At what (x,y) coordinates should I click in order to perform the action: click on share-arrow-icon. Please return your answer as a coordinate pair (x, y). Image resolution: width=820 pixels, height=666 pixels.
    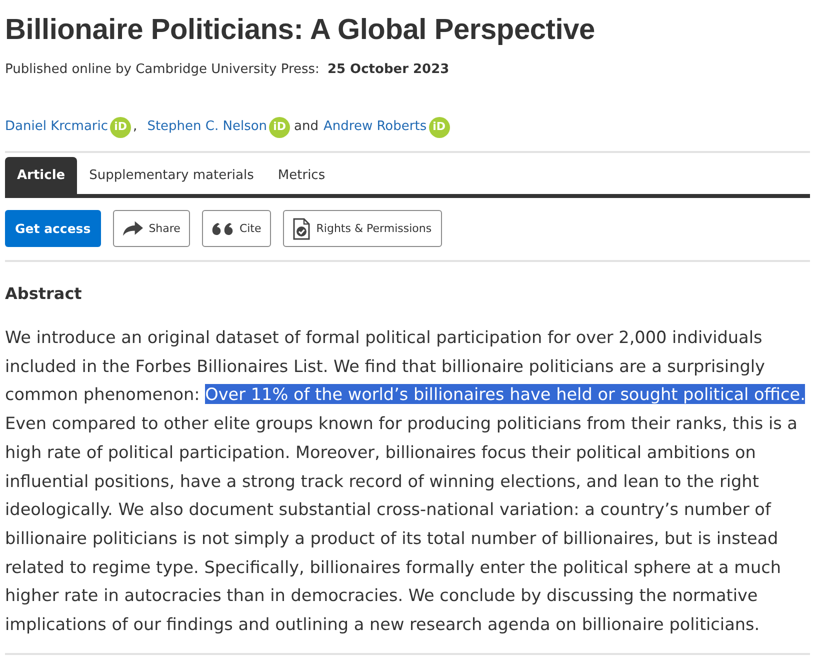
    Looking at the image, I should click on (132, 228).